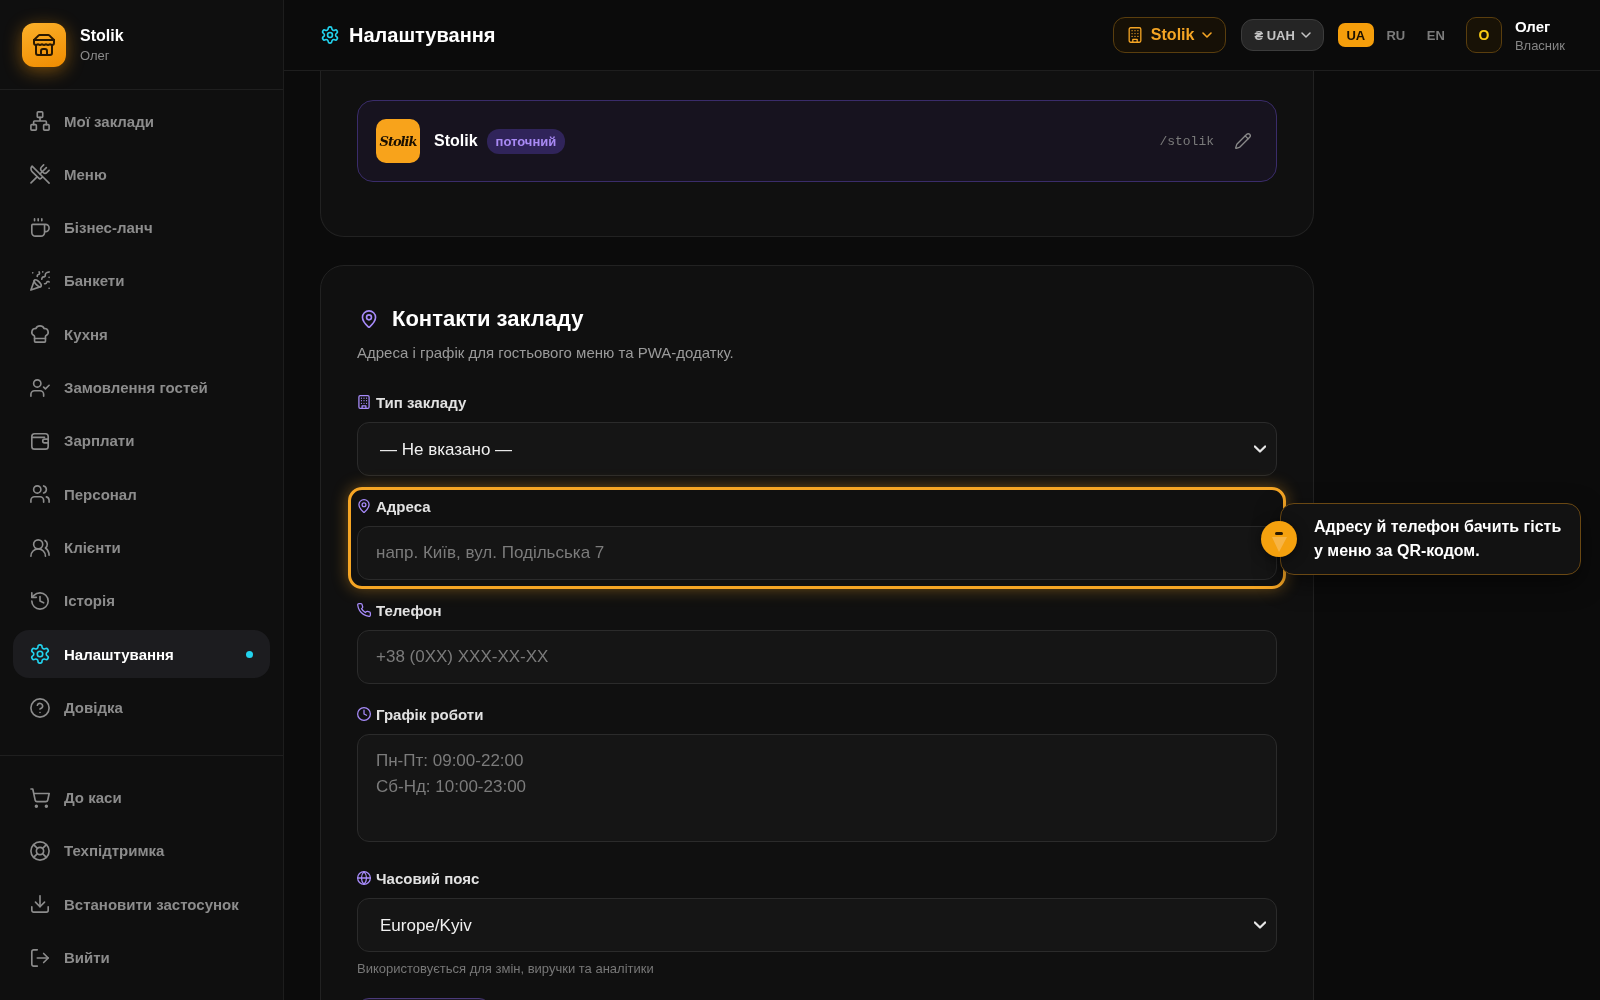  I want to click on input-field: +38 (0XX) XXX-XX-XX, so click(817, 657).